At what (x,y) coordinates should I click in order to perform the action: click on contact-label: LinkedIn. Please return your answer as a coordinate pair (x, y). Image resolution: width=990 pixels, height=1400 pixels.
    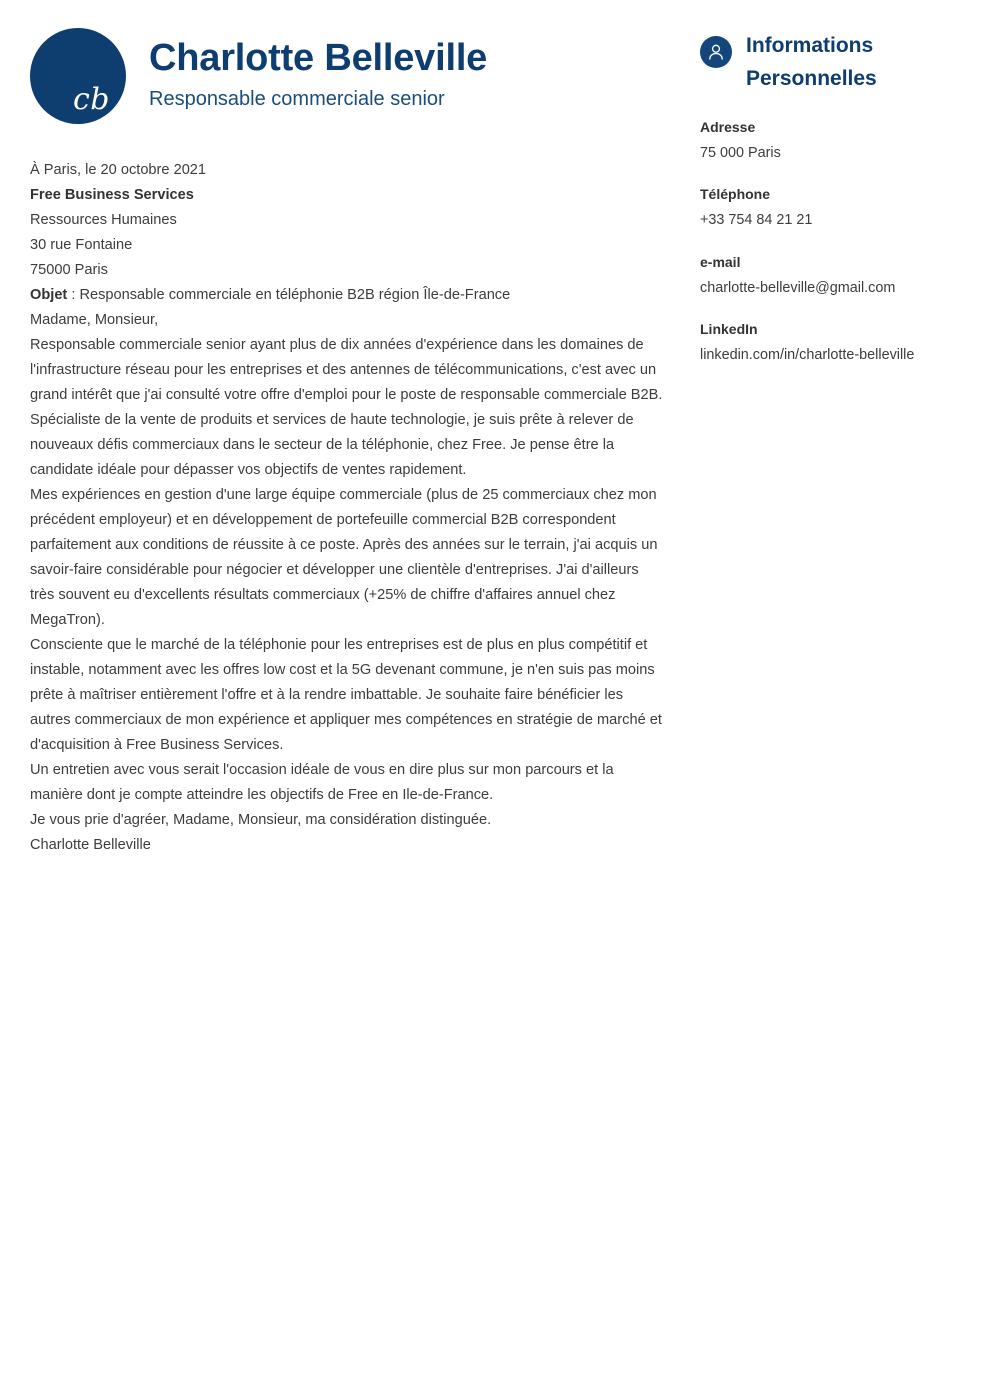
    Looking at the image, I should click on (729, 329).